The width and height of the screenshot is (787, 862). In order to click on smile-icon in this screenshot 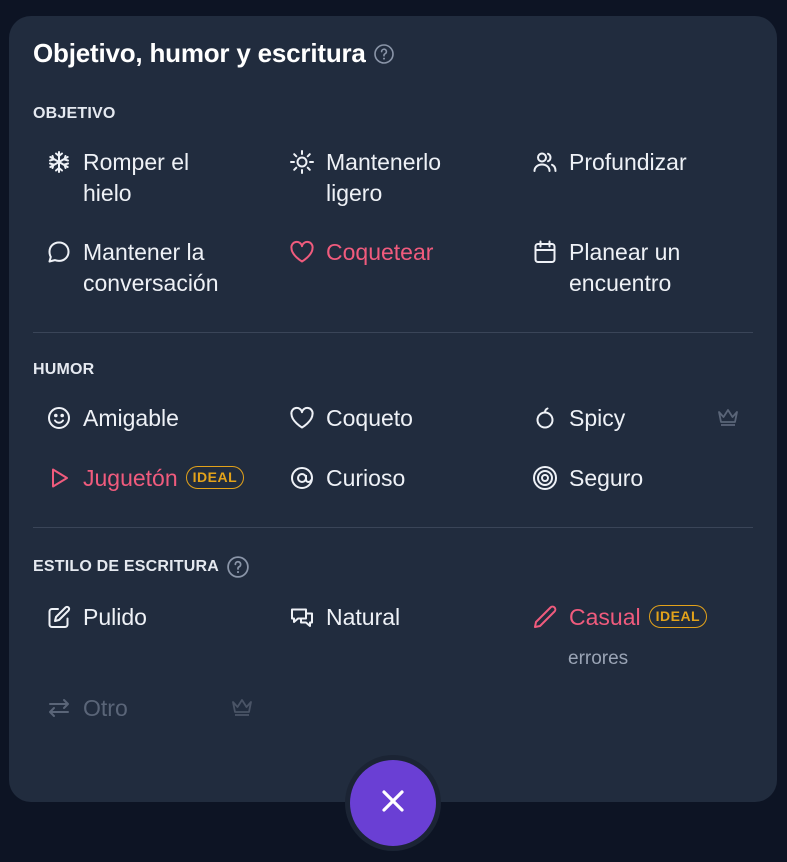, I will do `click(59, 418)`.